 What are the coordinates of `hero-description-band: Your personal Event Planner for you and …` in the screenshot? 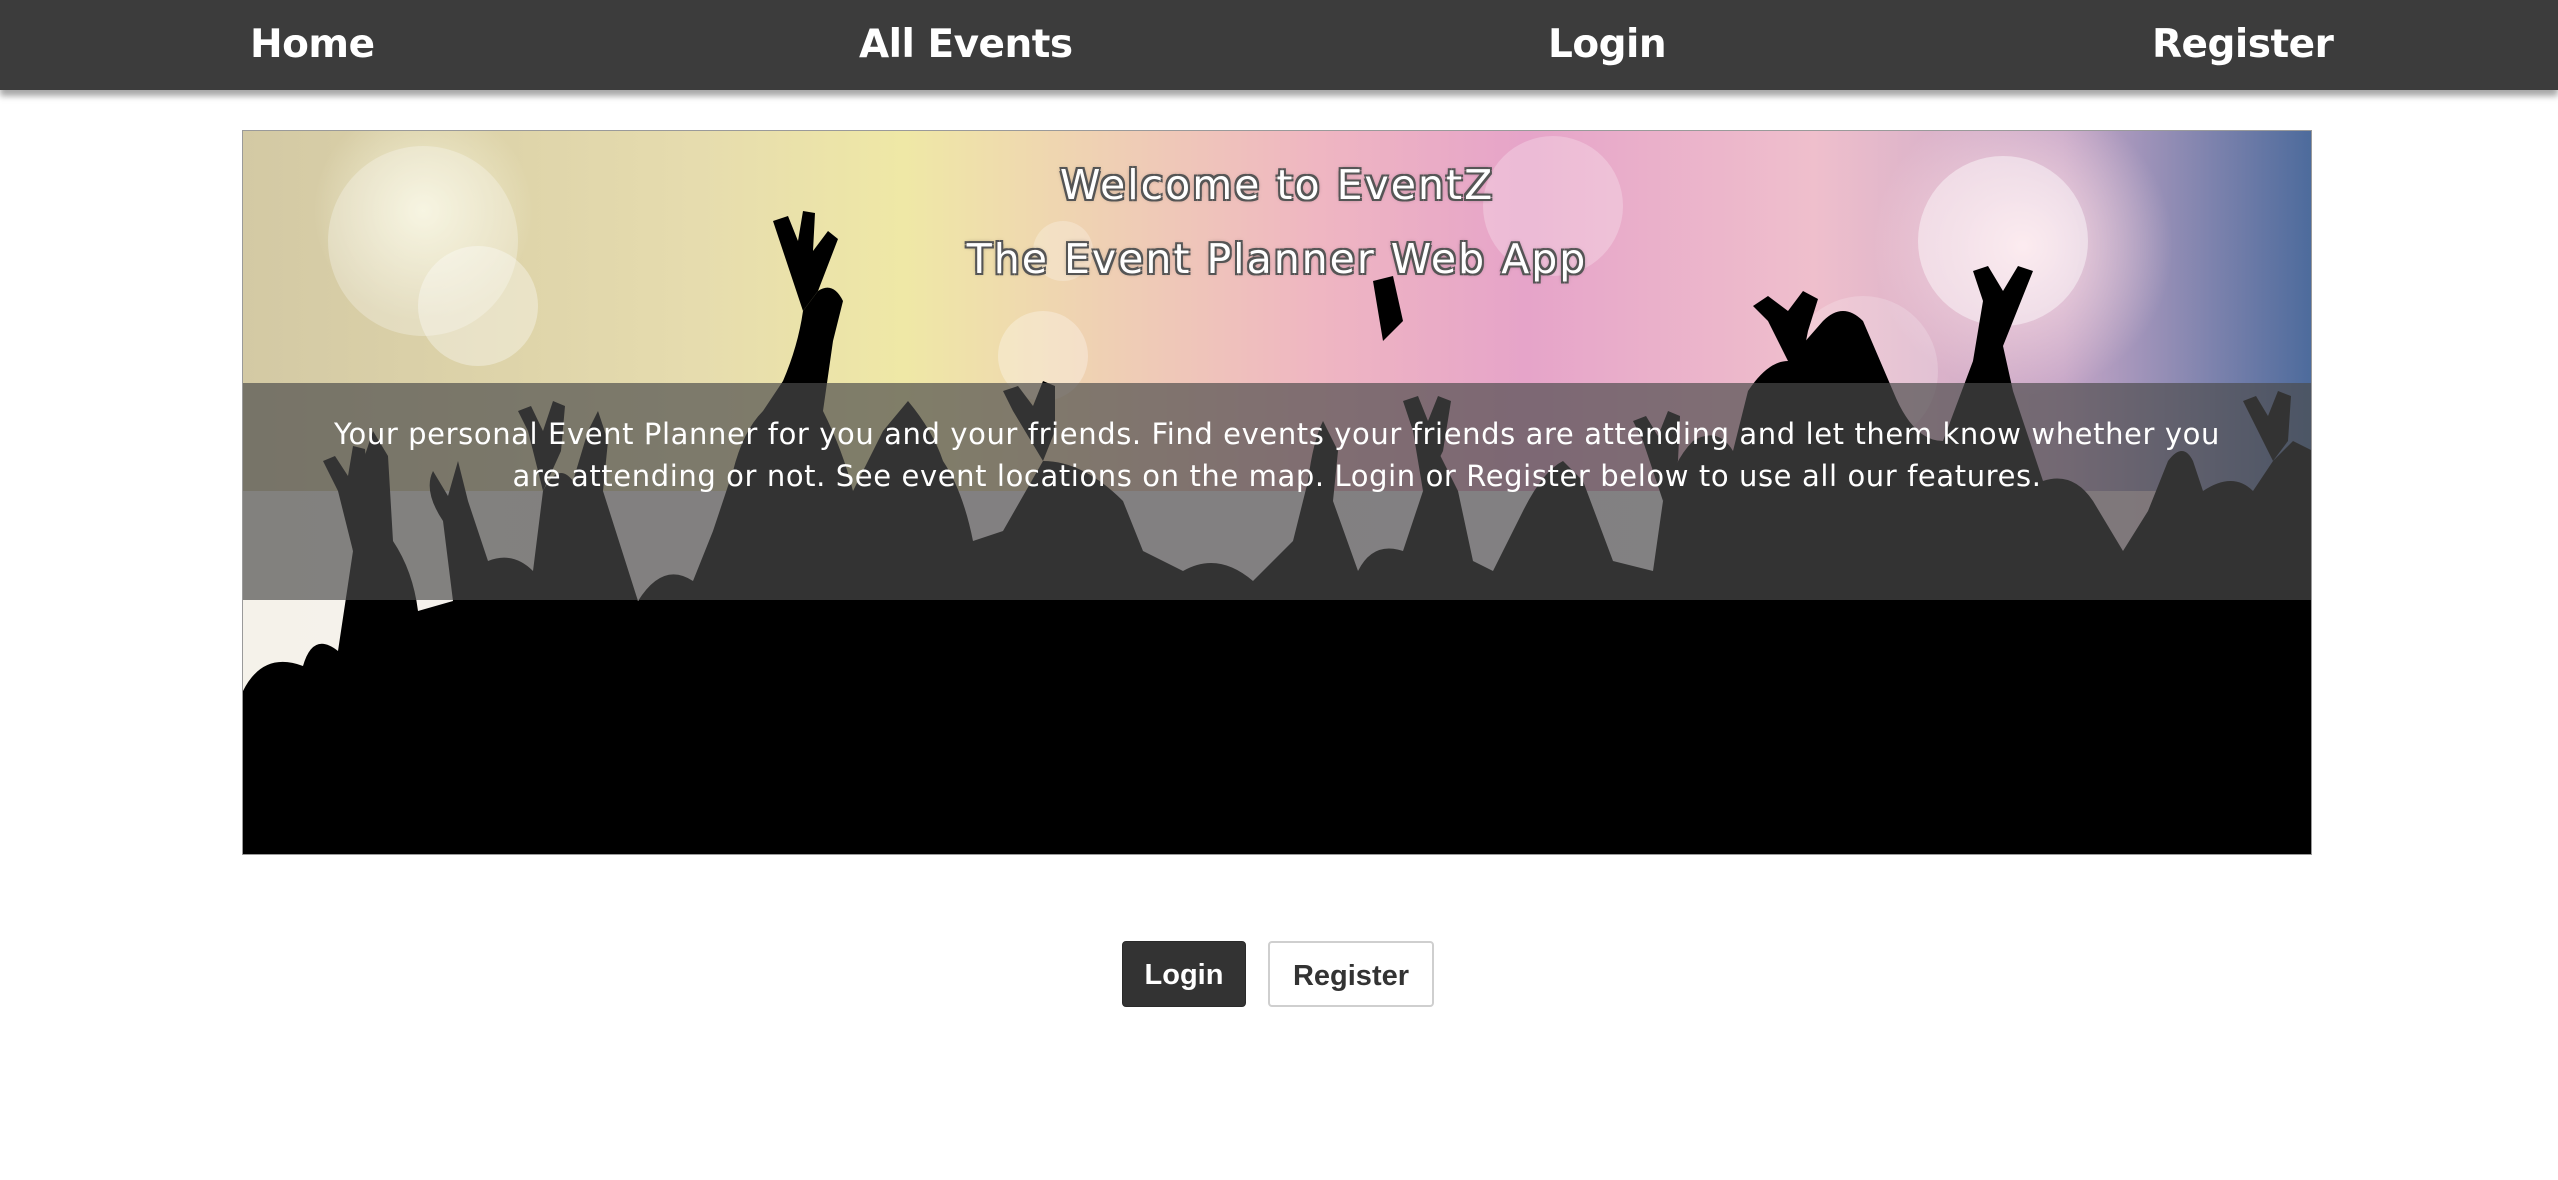 It's located at (1277, 491).